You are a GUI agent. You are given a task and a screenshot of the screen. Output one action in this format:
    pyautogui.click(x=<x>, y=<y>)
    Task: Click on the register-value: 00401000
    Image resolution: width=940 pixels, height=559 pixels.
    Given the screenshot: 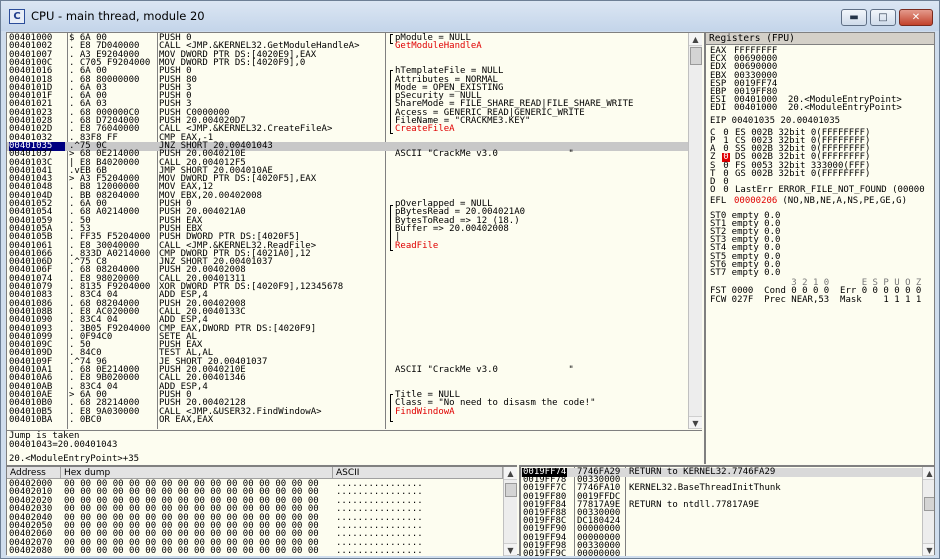 What is the action you would take?
    pyautogui.click(x=761, y=108)
    